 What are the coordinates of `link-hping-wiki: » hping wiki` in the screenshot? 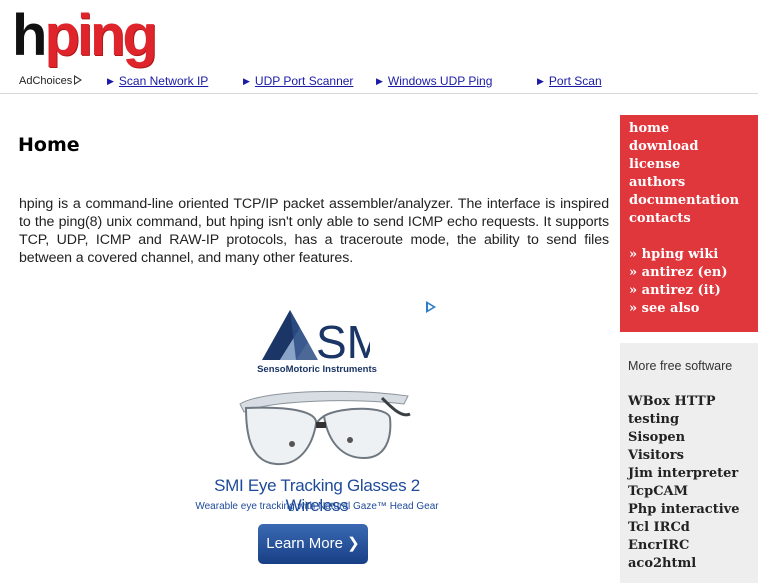 It's located at (673, 254).